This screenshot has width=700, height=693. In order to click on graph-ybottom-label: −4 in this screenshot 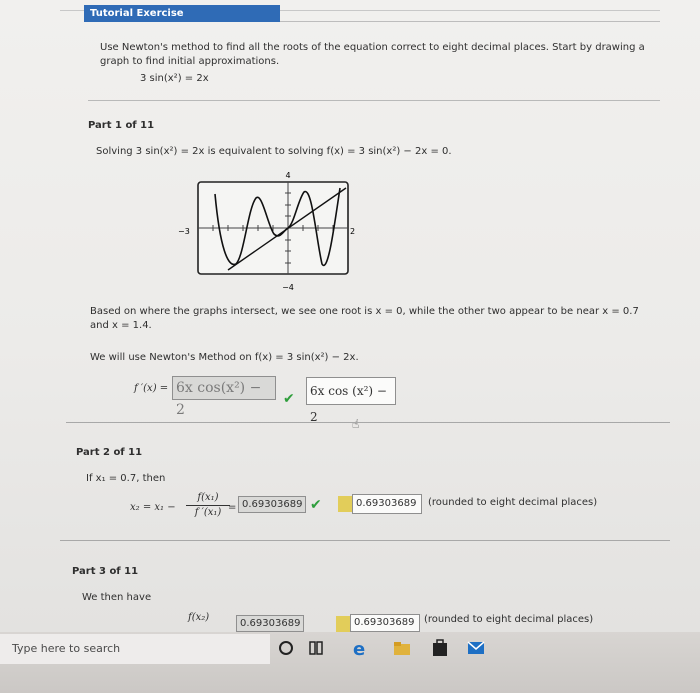, I will do `click(288, 287)`.